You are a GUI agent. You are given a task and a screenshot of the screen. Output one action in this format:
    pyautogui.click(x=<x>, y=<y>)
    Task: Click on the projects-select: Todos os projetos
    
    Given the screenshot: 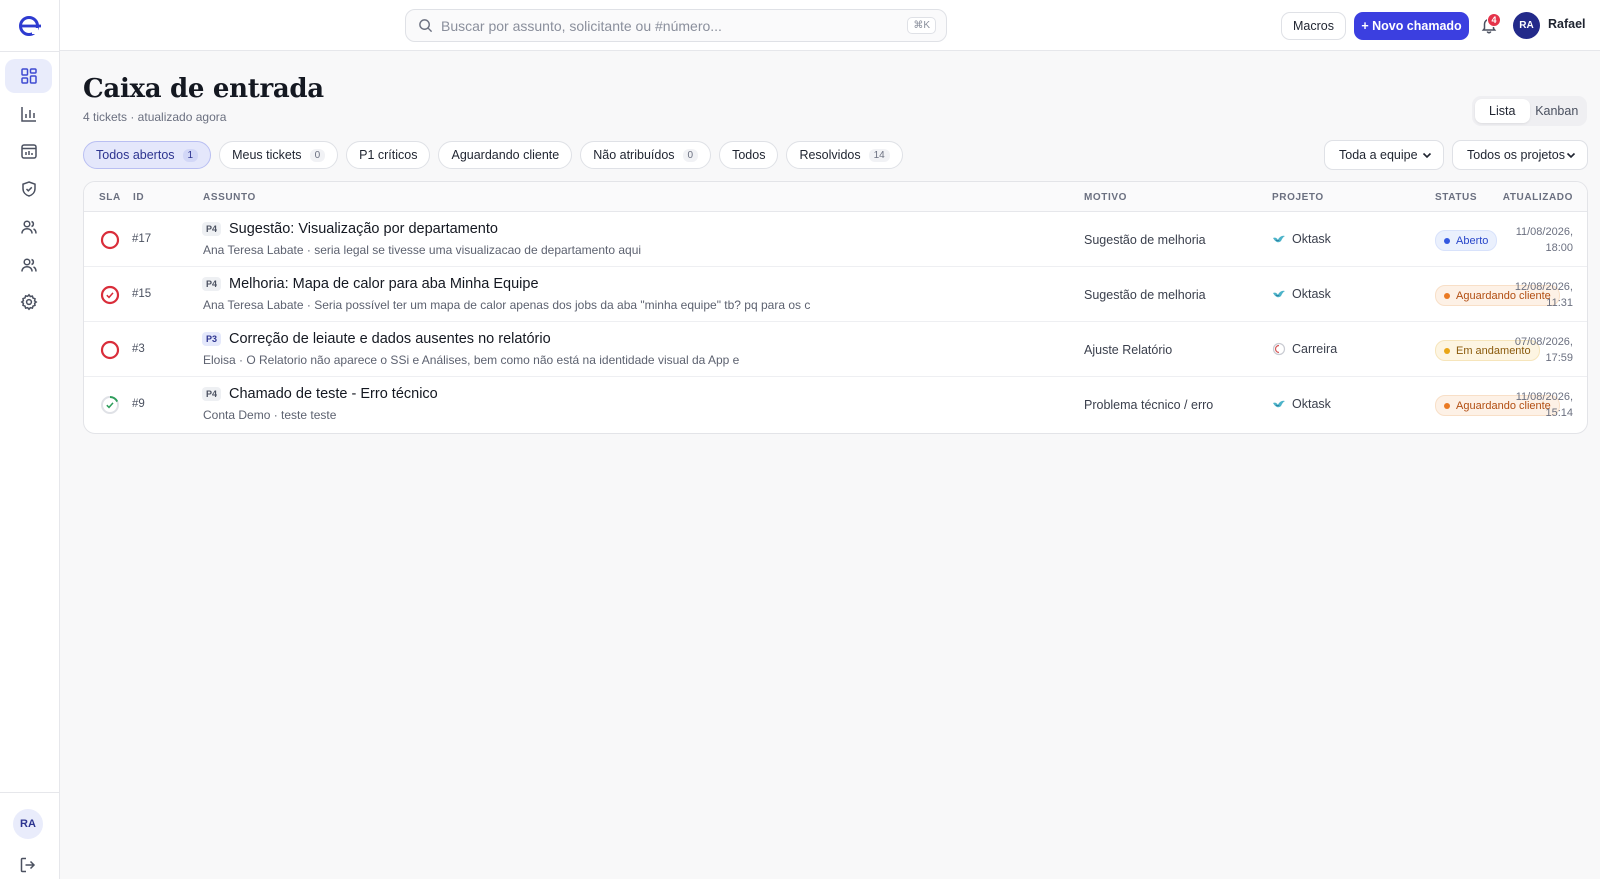 What is the action you would take?
    pyautogui.click(x=1520, y=155)
    